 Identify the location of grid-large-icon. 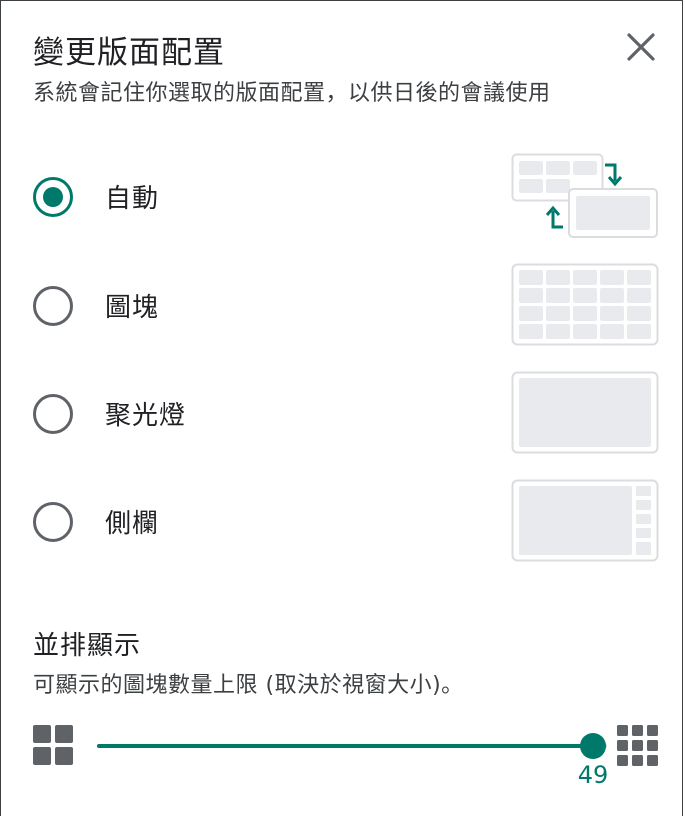
(637, 745).